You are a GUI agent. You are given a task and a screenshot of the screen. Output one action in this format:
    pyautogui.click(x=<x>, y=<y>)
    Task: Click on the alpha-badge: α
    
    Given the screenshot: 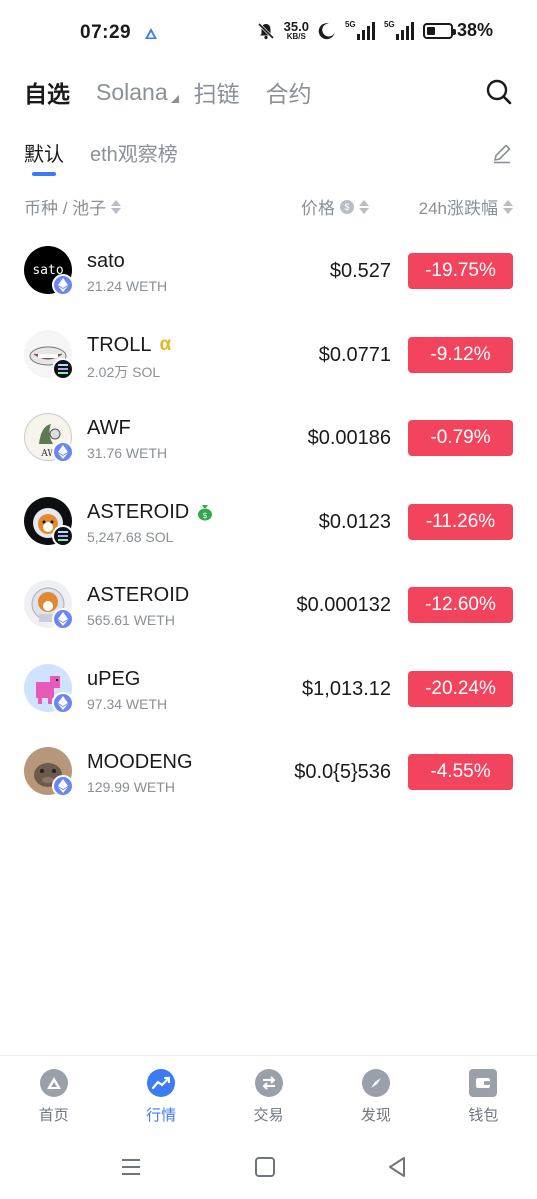 What is the action you would take?
    pyautogui.click(x=165, y=344)
    